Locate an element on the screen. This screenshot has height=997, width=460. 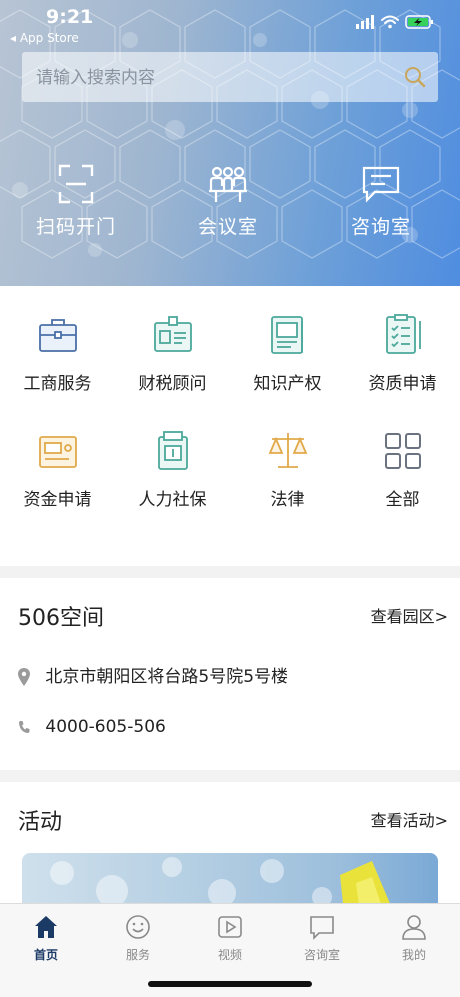
service-qualification: 资质申请 is located at coordinates (402, 353).